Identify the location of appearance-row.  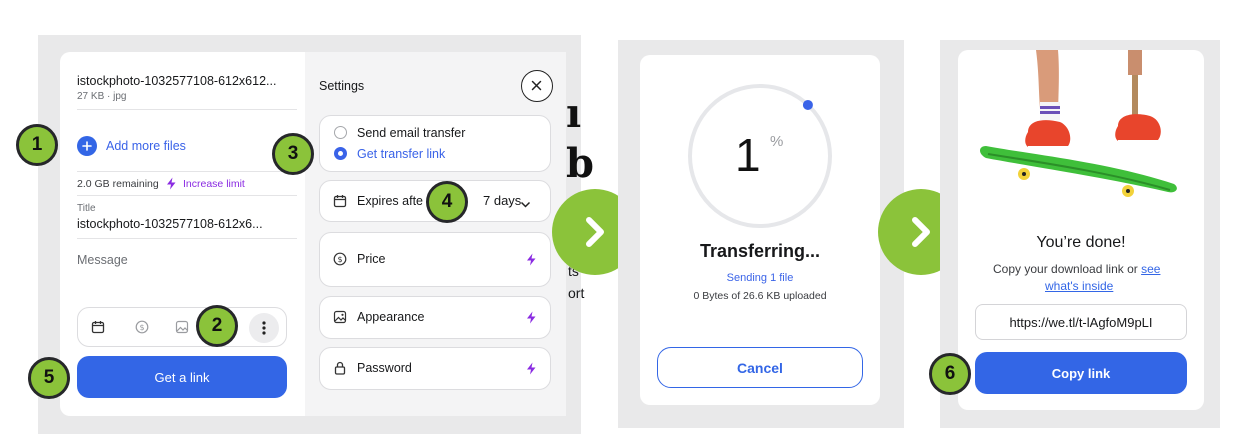
(435, 317).